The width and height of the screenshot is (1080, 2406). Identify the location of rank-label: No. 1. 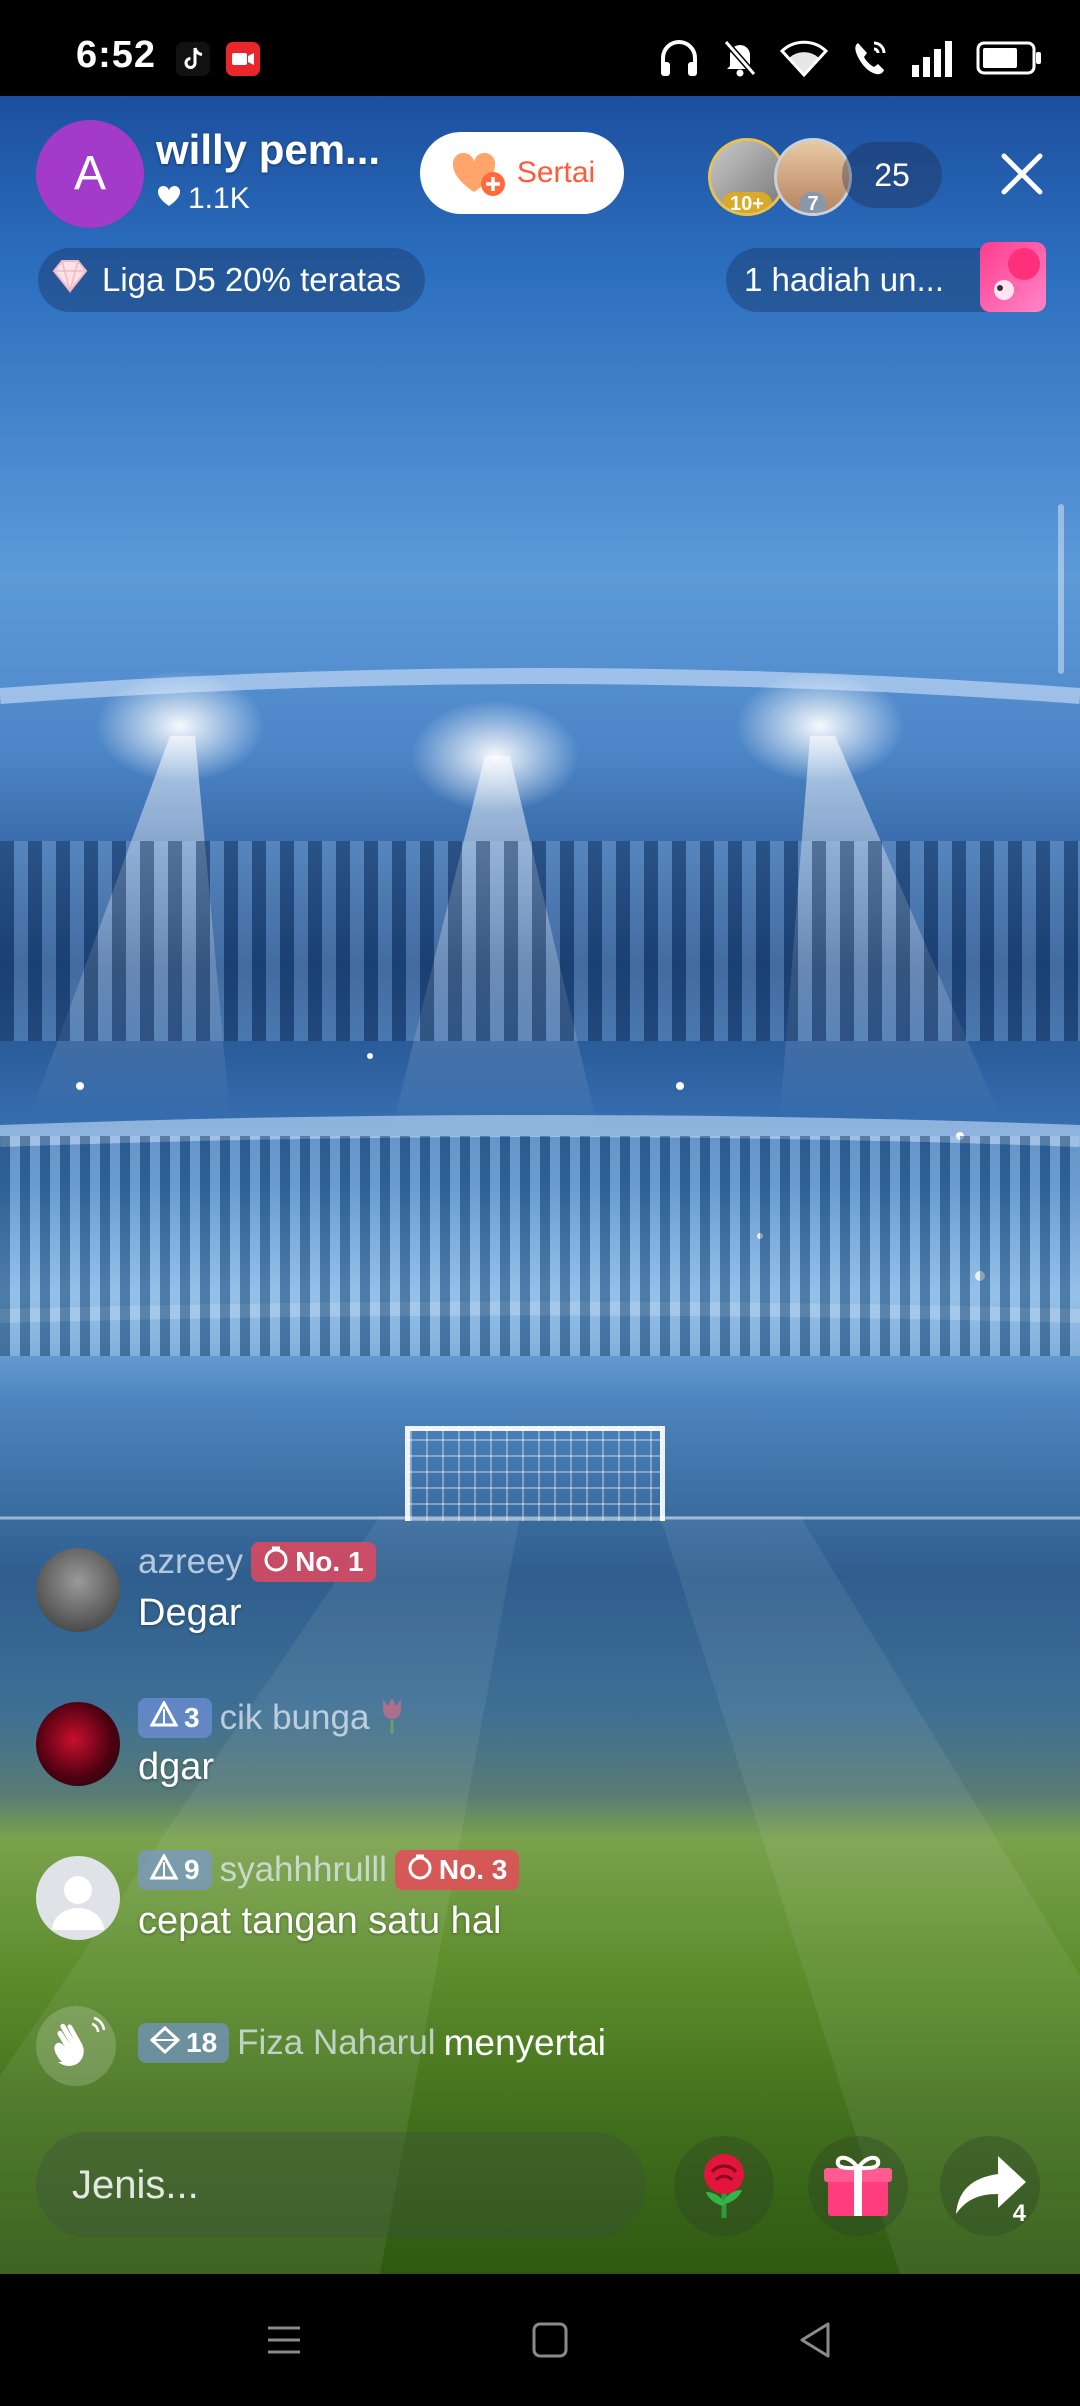
(329, 1561).